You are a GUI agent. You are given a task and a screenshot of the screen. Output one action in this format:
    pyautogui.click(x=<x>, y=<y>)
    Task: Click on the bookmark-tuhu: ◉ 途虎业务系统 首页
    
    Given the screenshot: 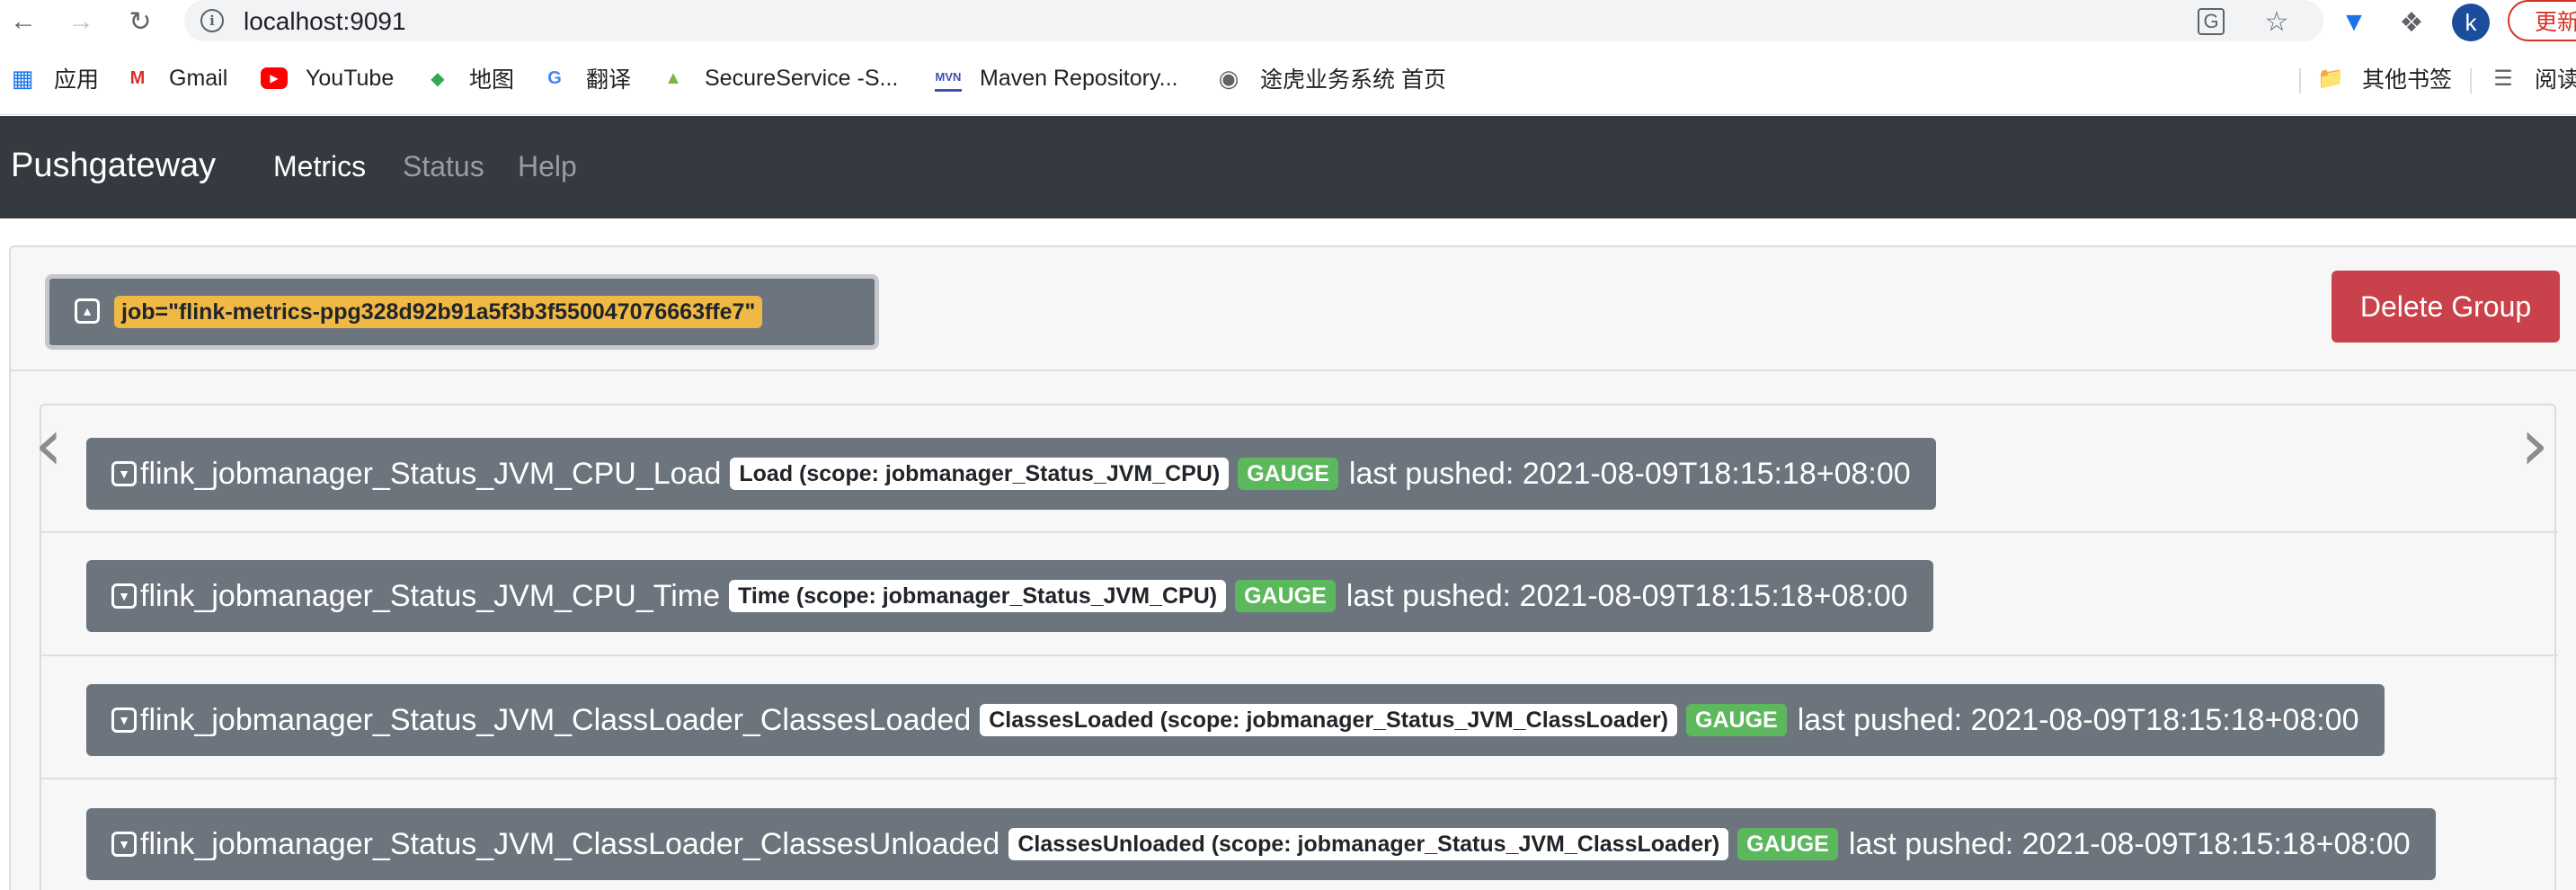 What is the action you would take?
    pyautogui.click(x=1330, y=78)
    